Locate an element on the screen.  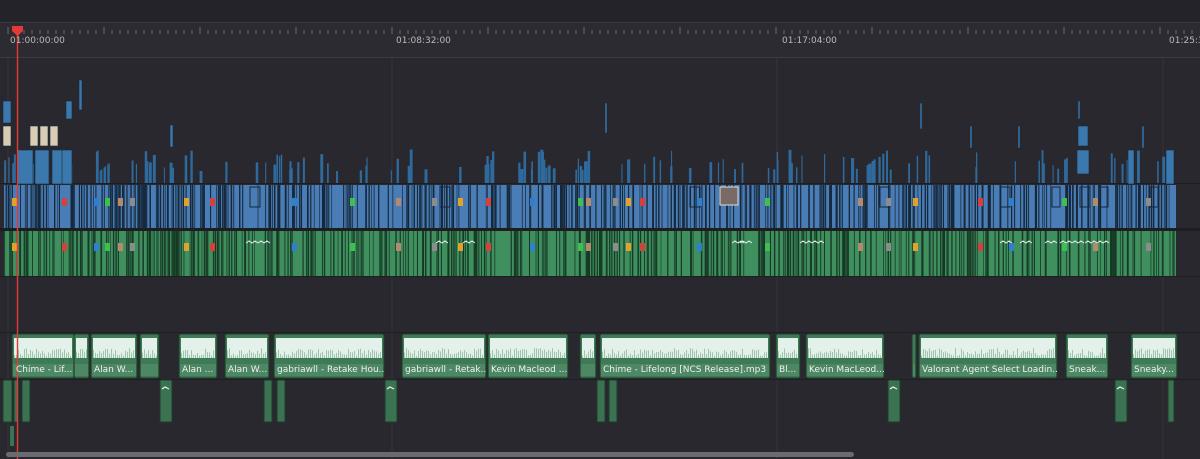
horizontal-scrollbar is located at coordinates (430, 454).